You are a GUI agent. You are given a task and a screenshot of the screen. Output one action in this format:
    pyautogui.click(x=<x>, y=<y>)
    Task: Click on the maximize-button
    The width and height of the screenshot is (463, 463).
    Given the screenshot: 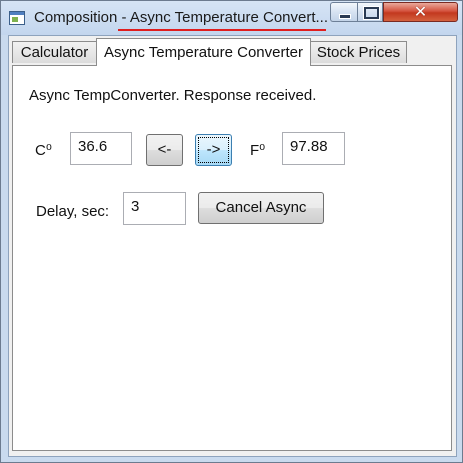 What is the action you would take?
    pyautogui.click(x=370, y=12)
    